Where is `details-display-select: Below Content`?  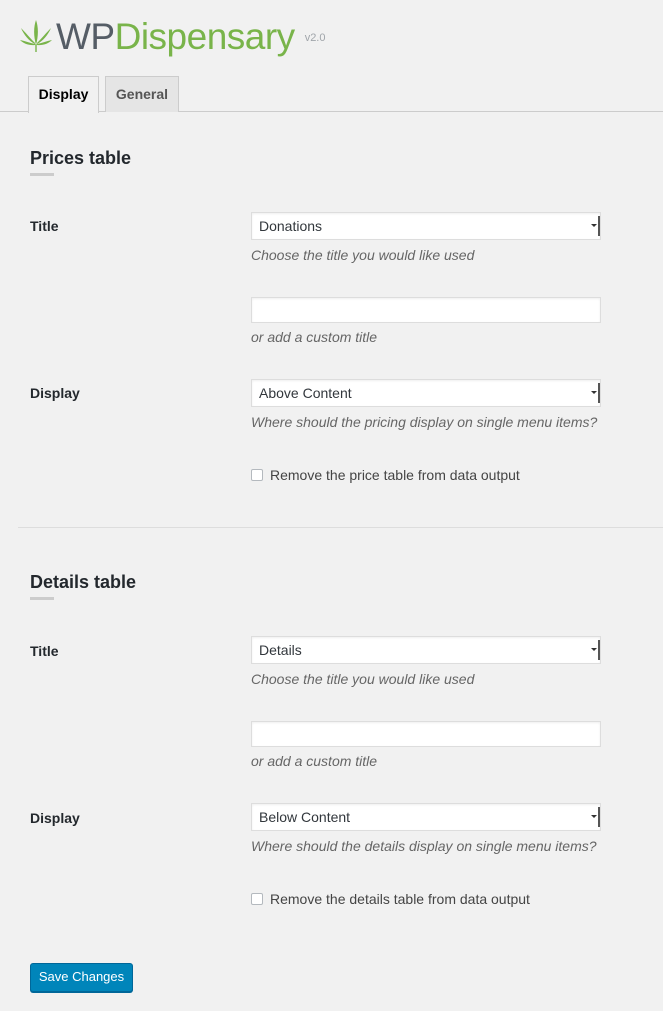 details-display-select: Below Content is located at coordinates (426, 817).